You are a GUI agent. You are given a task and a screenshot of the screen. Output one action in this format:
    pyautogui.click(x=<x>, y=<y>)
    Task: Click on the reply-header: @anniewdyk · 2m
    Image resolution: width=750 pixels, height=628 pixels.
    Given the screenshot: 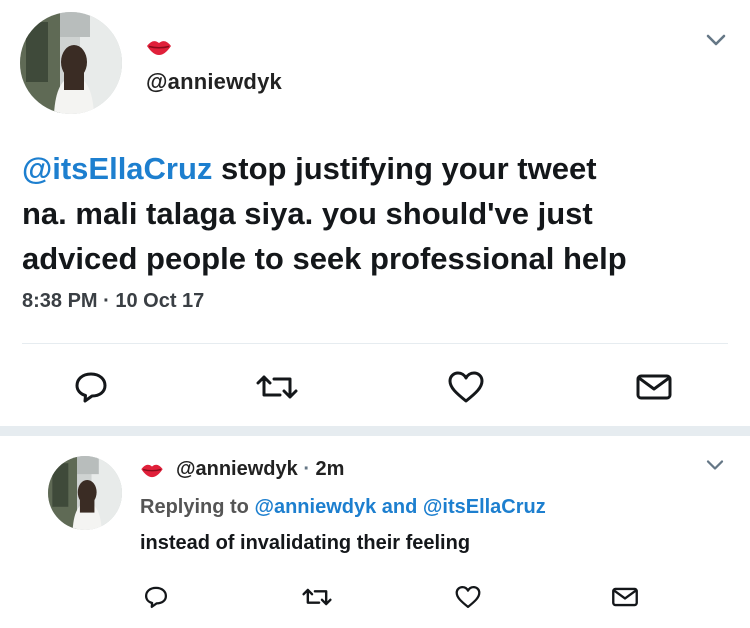 What is the action you would take?
    pyautogui.click(x=260, y=469)
    